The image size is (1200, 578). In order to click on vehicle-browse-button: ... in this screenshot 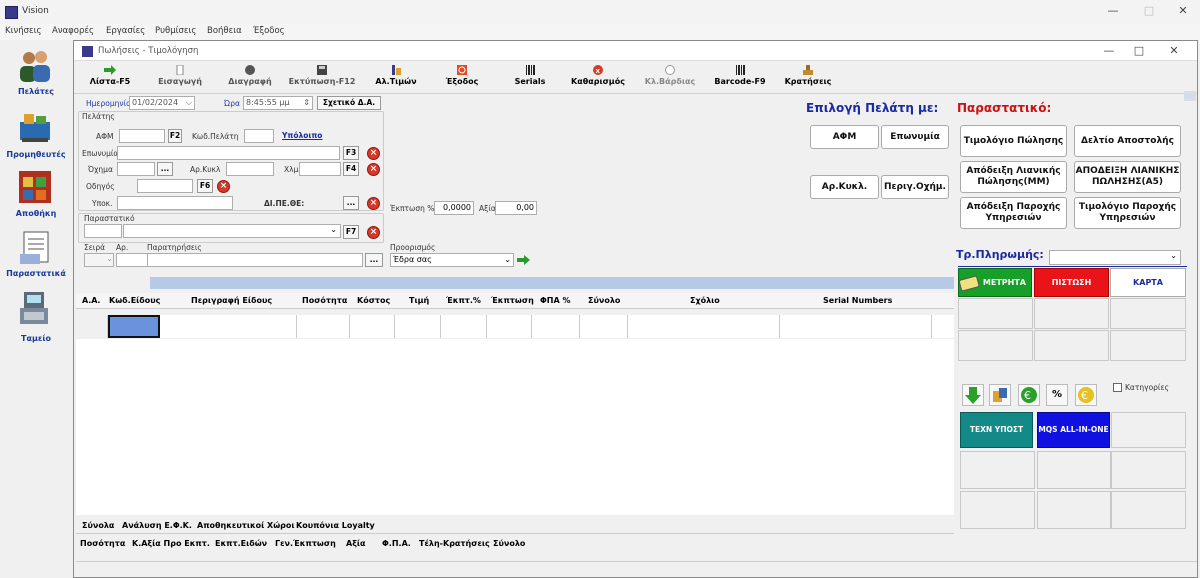, I will do `click(165, 169)`.